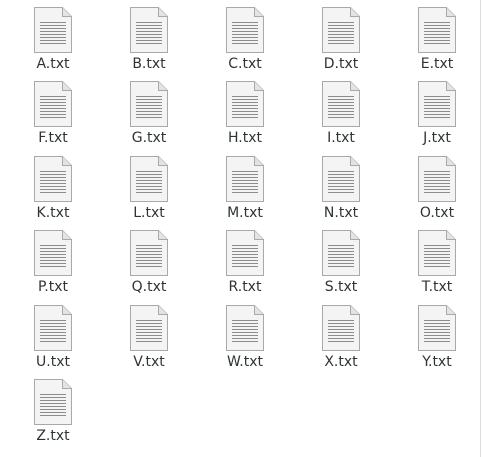  I want to click on file-name-label: H.txt, so click(245, 138).